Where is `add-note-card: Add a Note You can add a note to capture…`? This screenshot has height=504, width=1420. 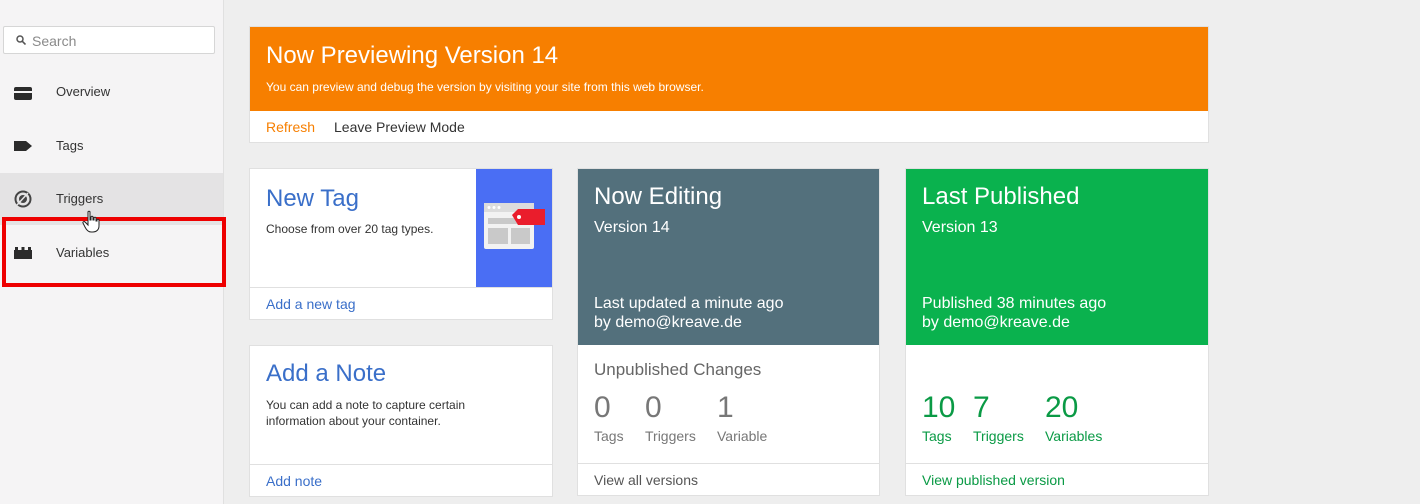
add-note-card: Add a Note You can add a note to capture… is located at coordinates (401, 421).